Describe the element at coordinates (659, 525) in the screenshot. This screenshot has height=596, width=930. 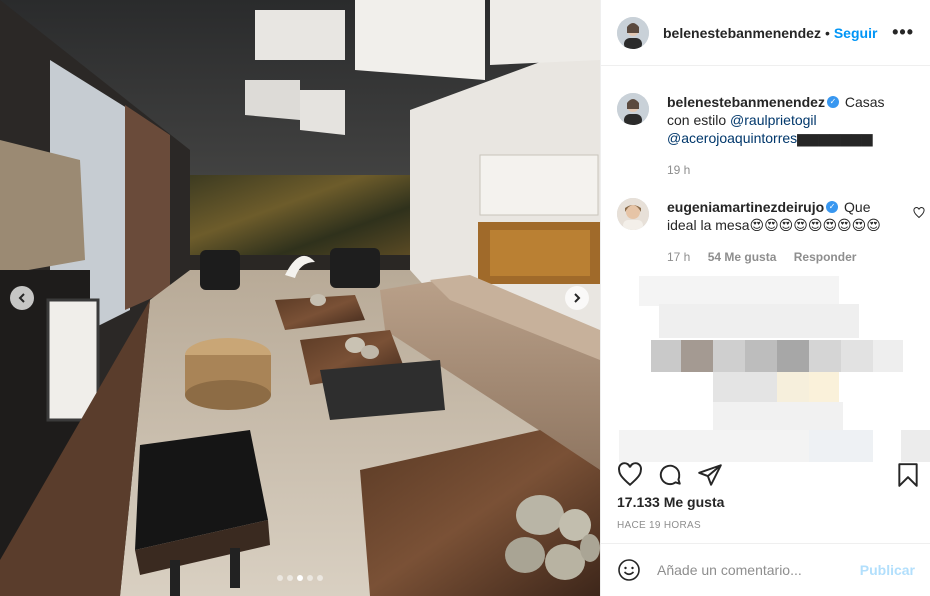
I see `post-time: HACE 19 HORAS` at that location.